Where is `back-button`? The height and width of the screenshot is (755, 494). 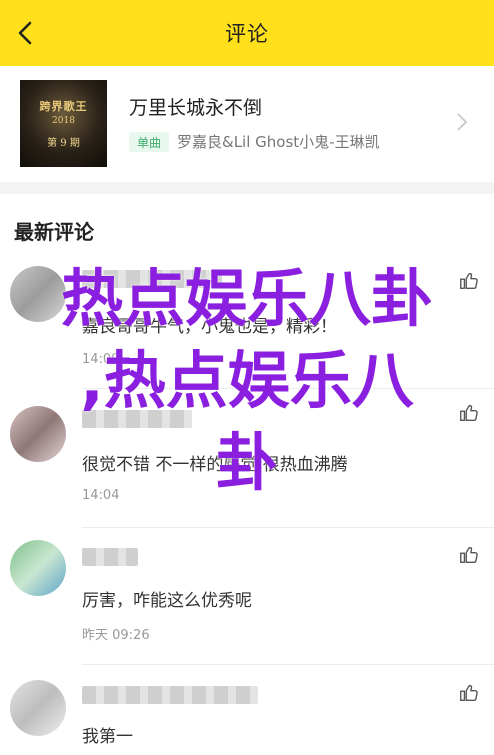 back-button is located at coordinates (25, 33).